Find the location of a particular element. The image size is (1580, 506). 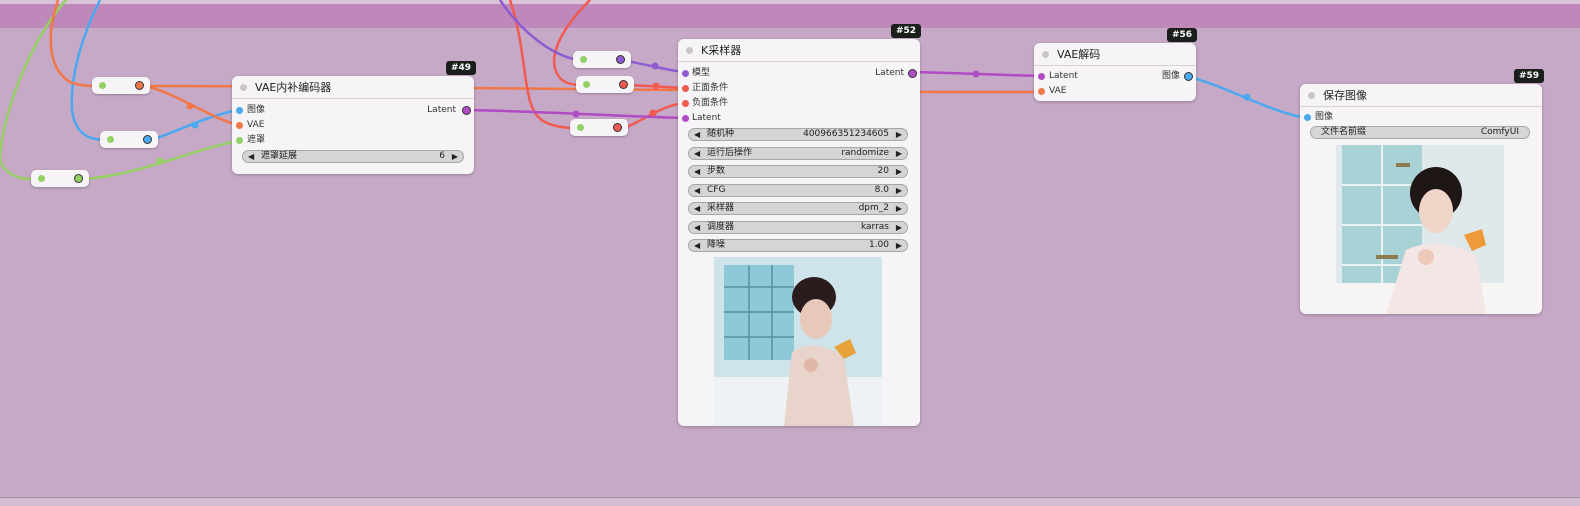

save-image-node: 保存图像 图像 文件名前缀 ComfyUI is located at coordinates (1421, 199).